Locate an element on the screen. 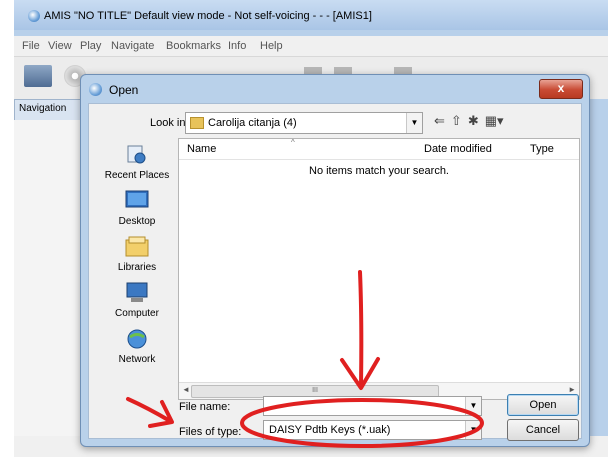 The image size is (608, 457). close-button: x is located at coordinates (561, 89).